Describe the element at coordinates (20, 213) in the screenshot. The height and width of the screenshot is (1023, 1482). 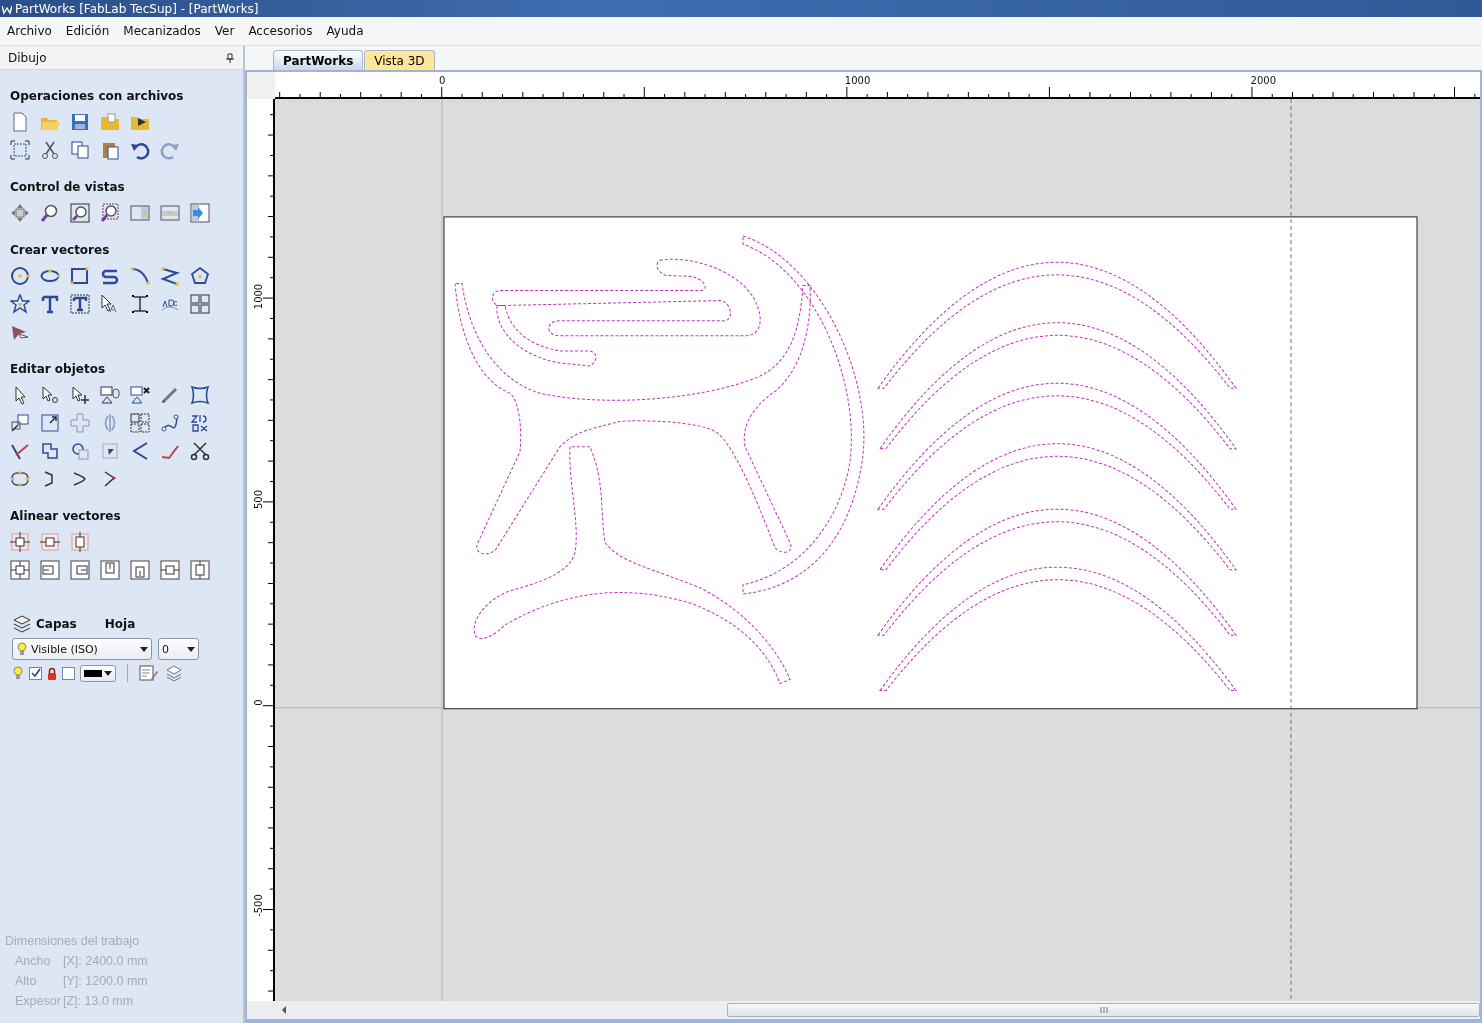
I see `pan-arrows-icon` at that location.